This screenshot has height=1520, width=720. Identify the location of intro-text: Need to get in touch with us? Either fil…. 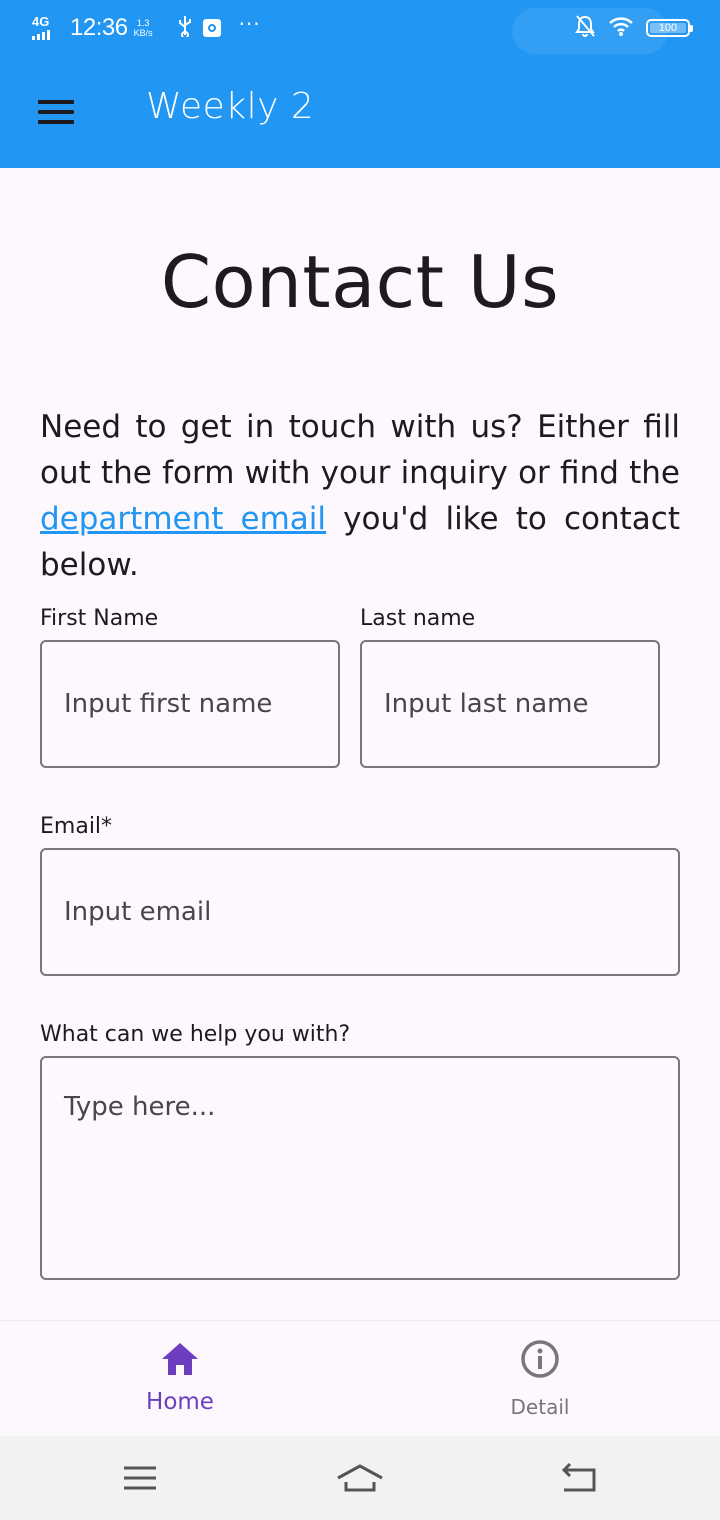
(360, 496).